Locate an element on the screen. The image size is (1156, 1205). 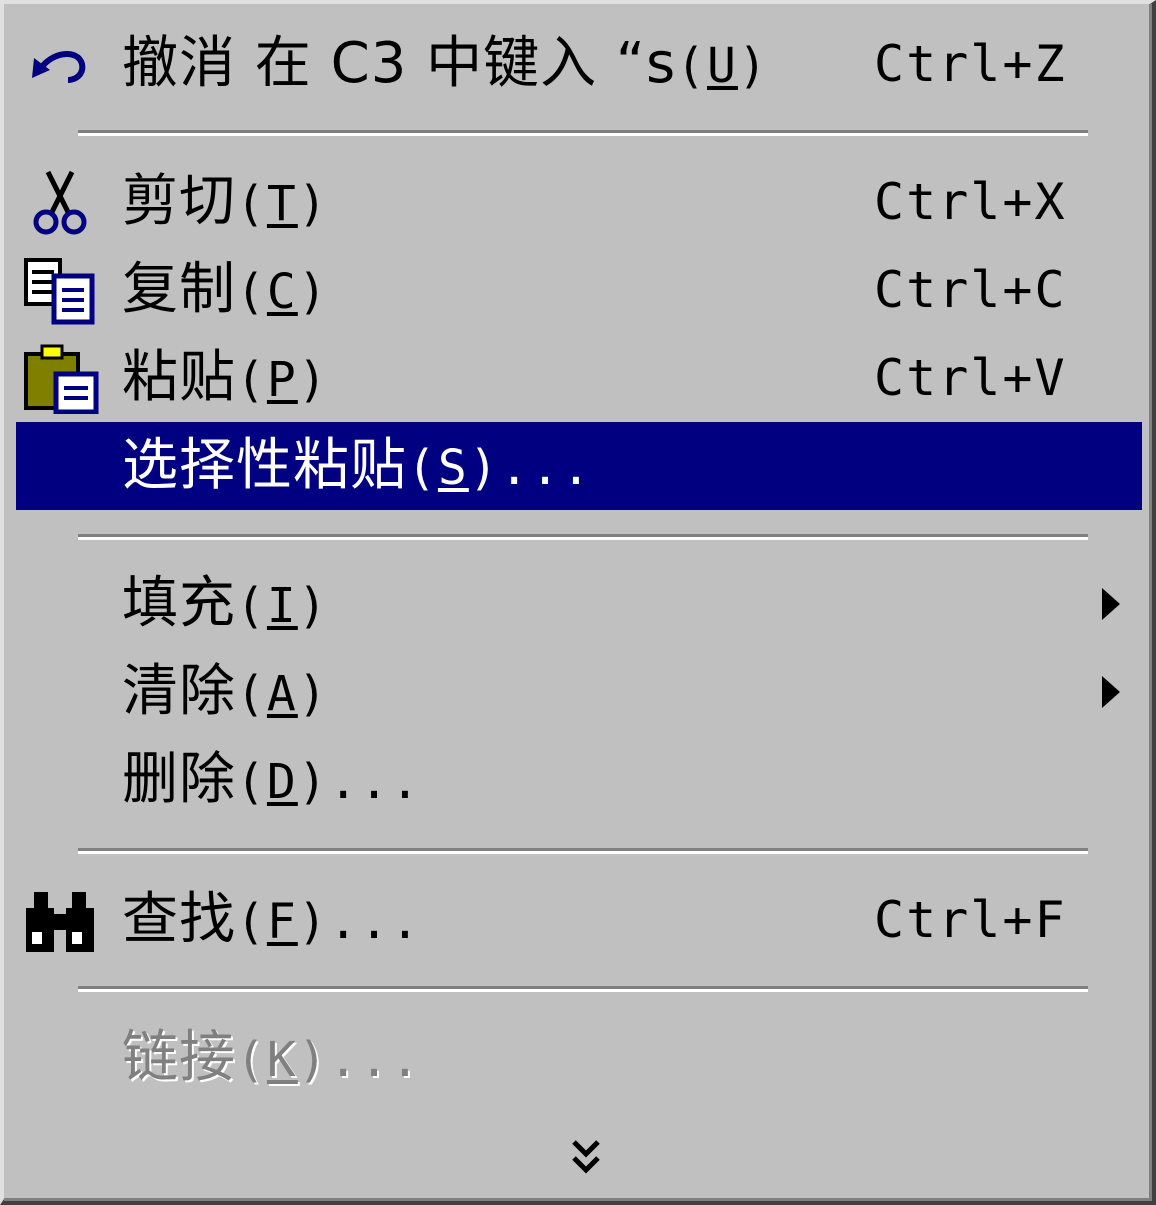
menu-item-find: 查找(F)... Ctrl+F is located at coordinates (579, 920).